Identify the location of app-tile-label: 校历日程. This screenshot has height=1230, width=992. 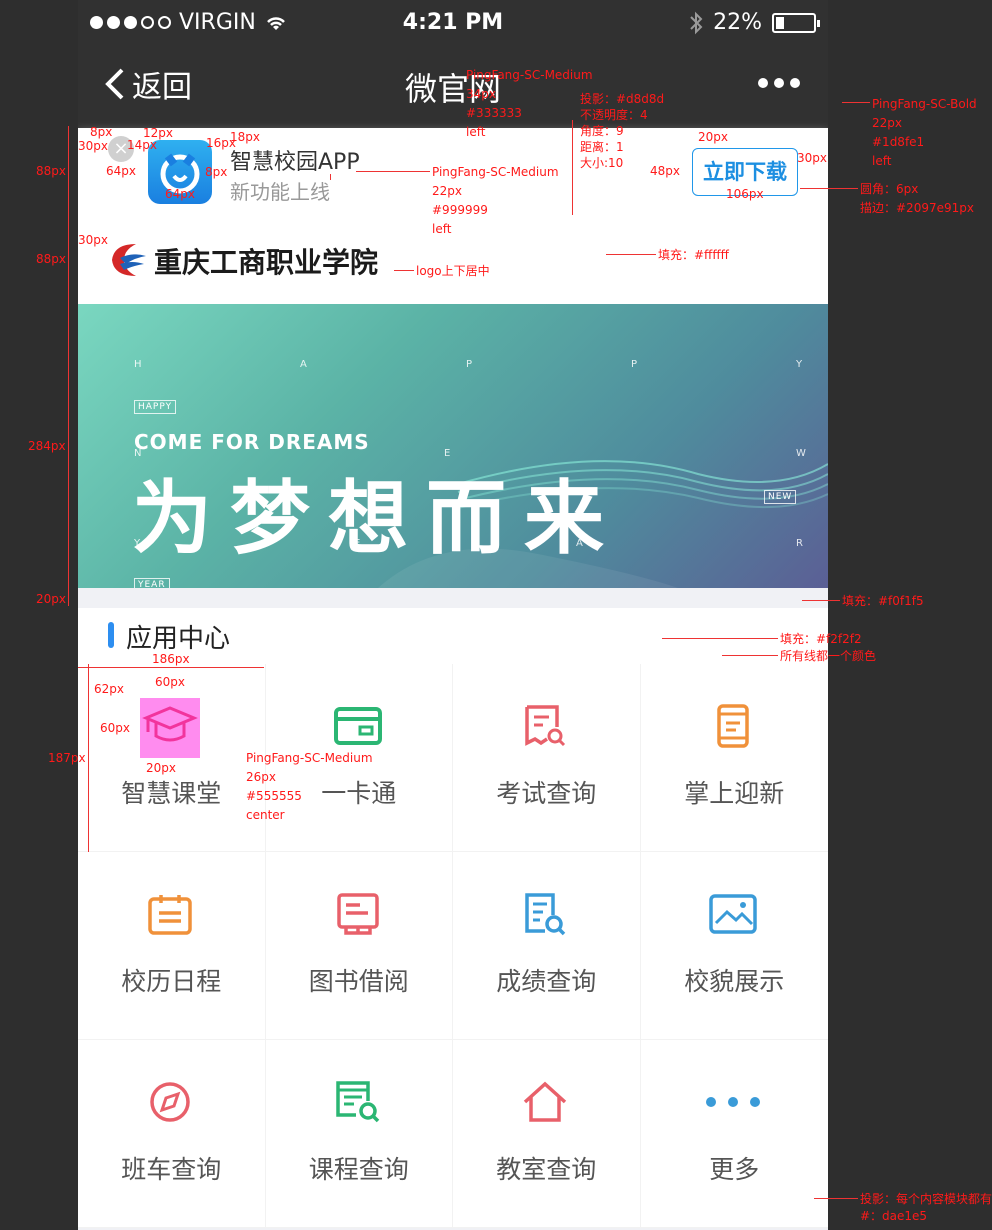
(171, 981).